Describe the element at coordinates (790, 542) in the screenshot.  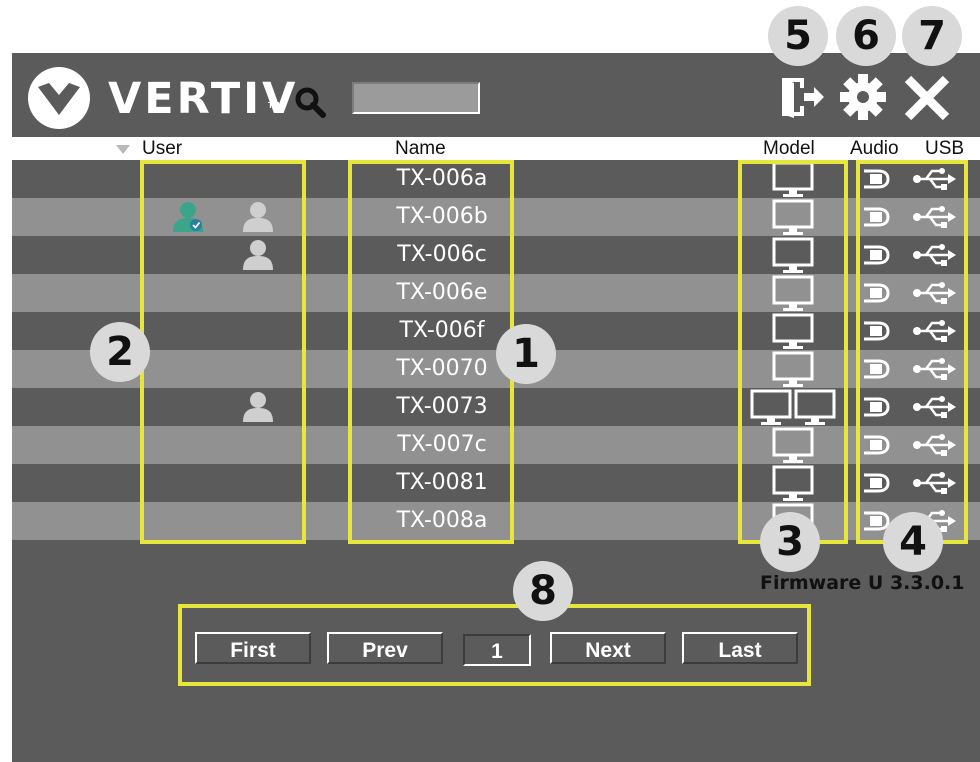
I see `marker-3: 3` at that location.